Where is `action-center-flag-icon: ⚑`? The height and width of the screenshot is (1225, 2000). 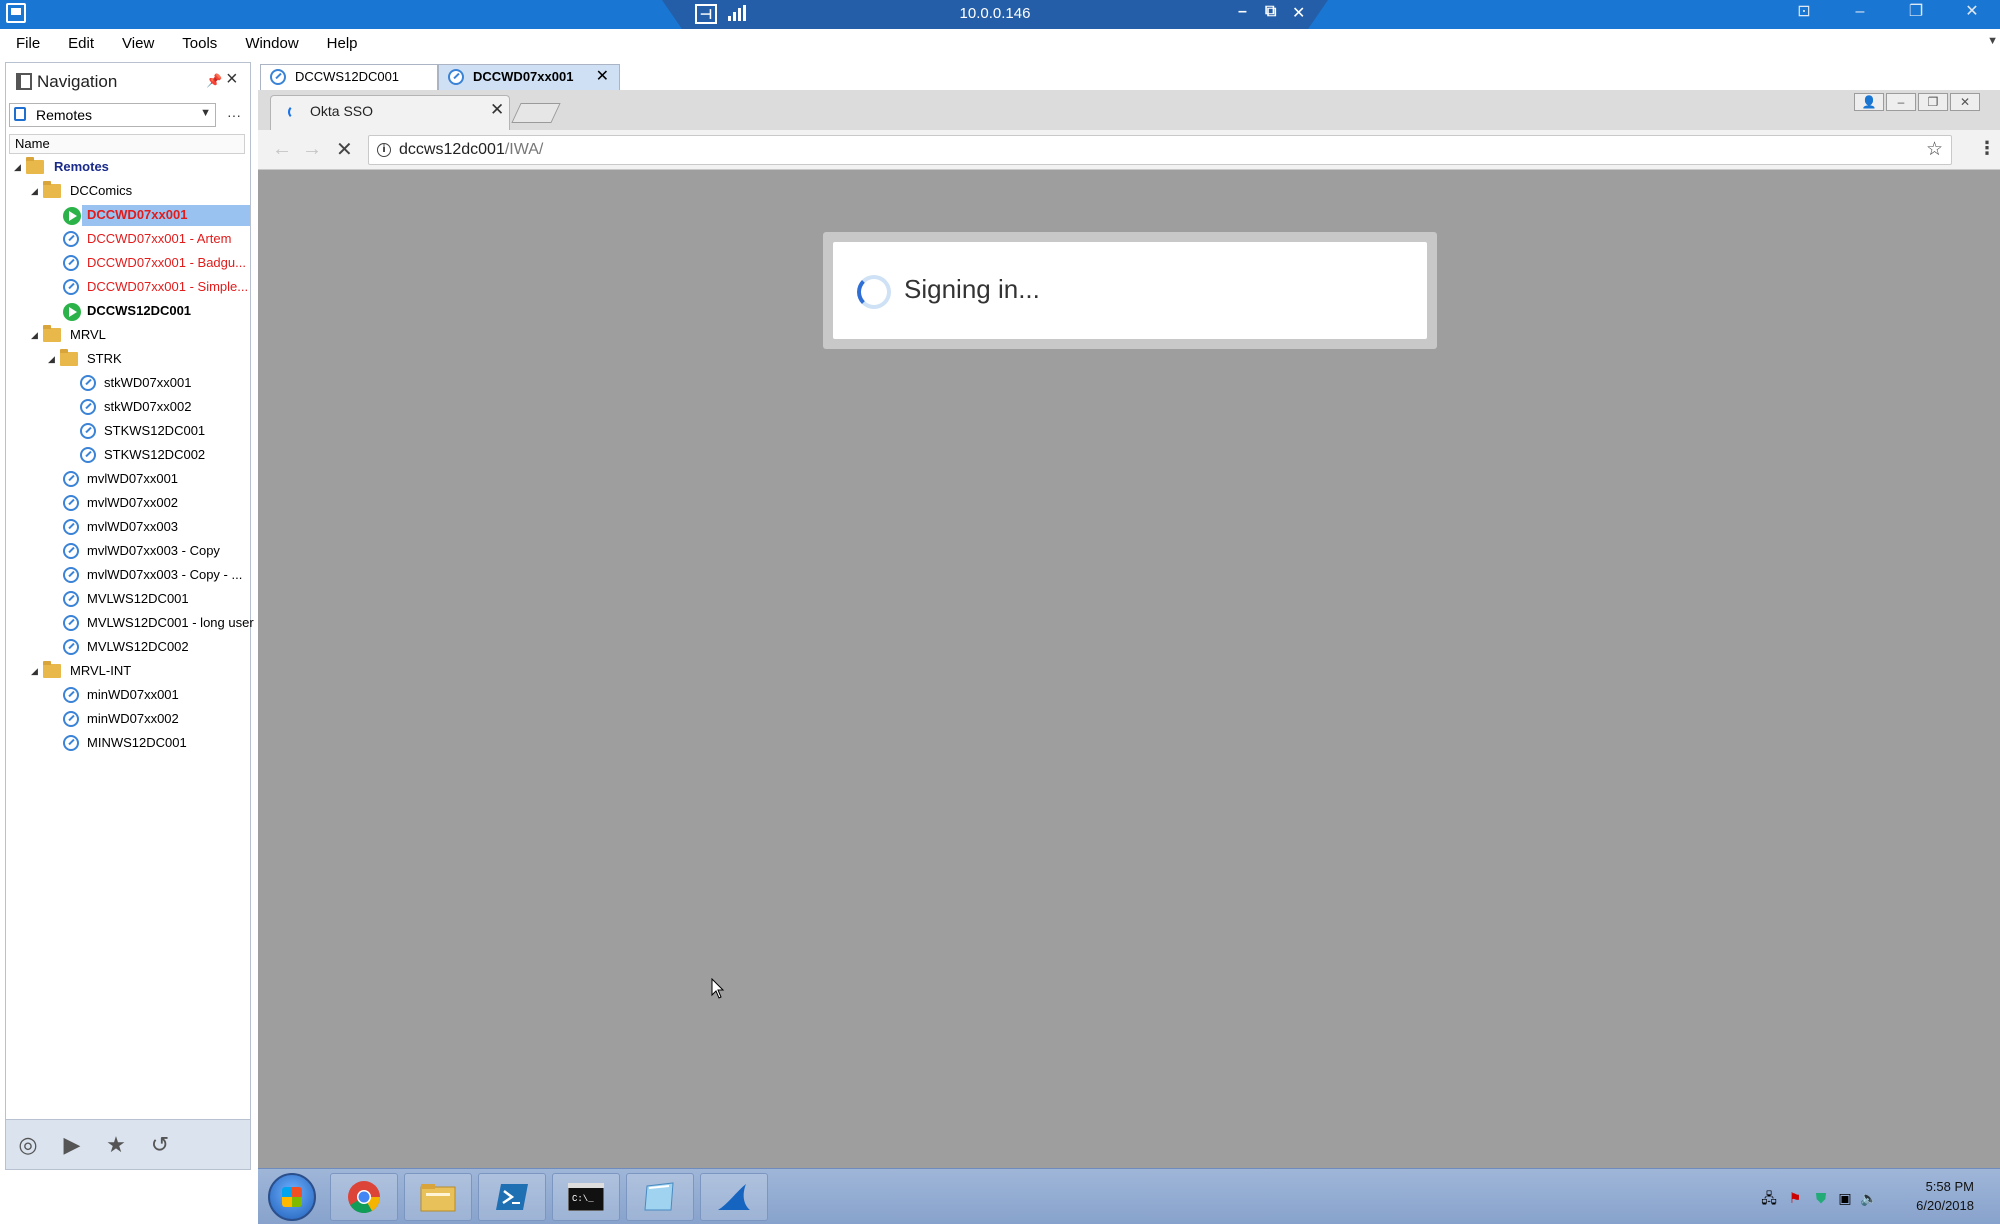 action-center-flag-icon: ⚑ is located at coordinates (1795, 1198).